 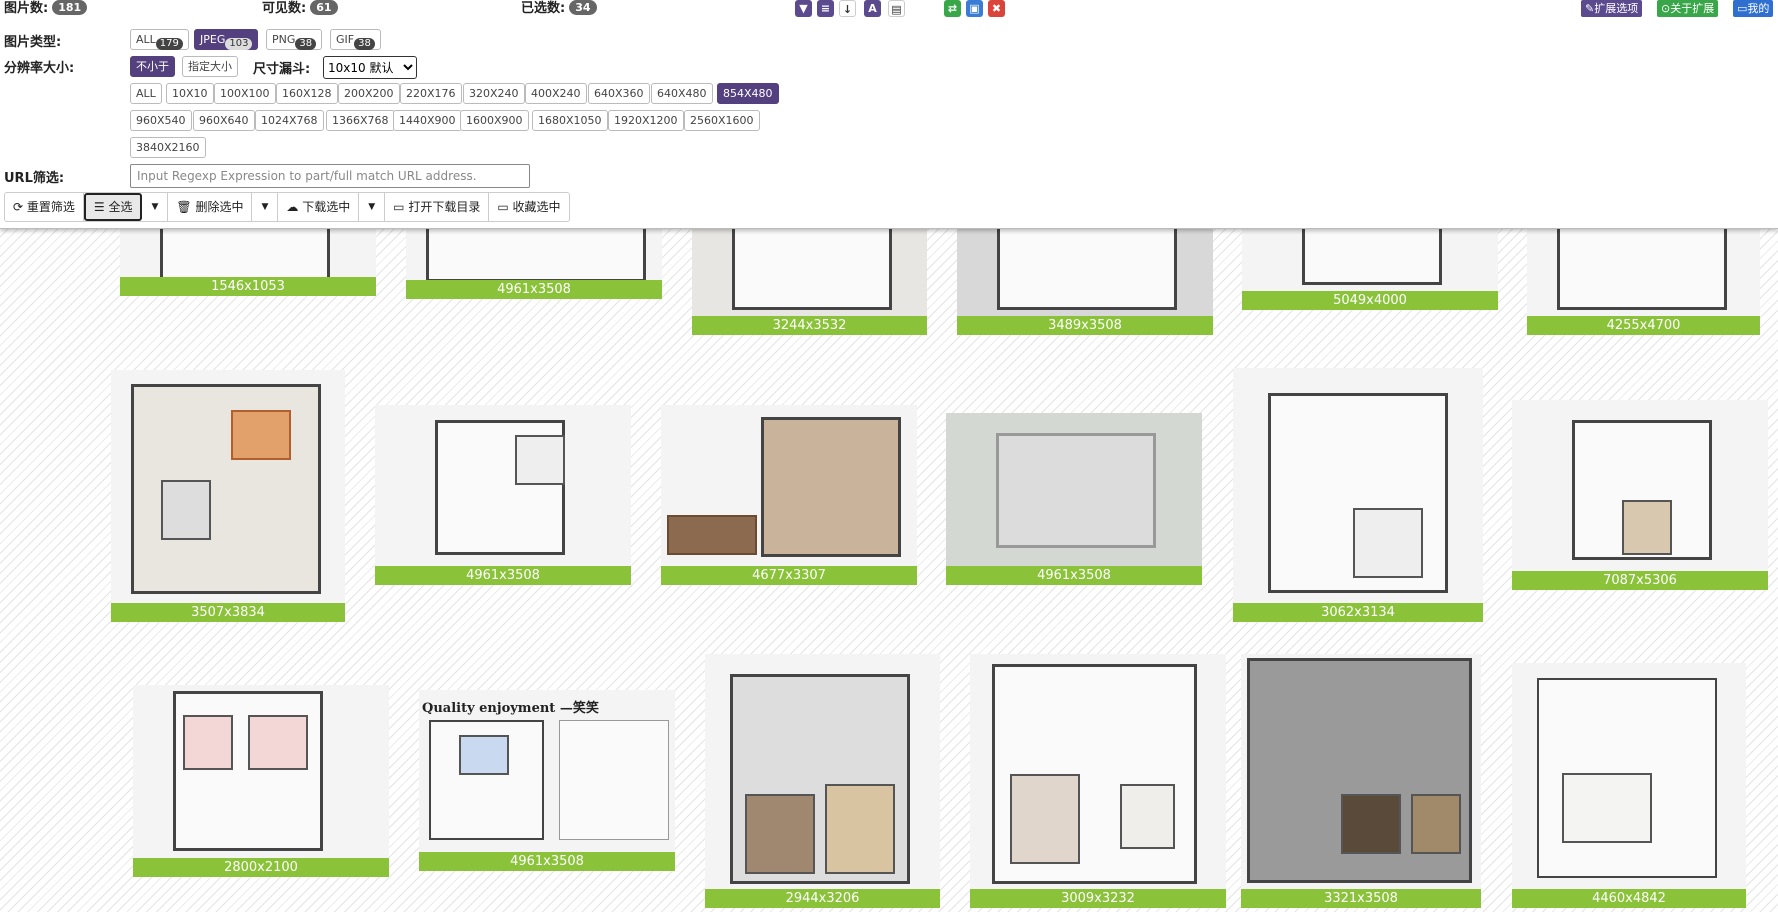 I want to click on selected-badge: 34, so click(x=583, y=7).